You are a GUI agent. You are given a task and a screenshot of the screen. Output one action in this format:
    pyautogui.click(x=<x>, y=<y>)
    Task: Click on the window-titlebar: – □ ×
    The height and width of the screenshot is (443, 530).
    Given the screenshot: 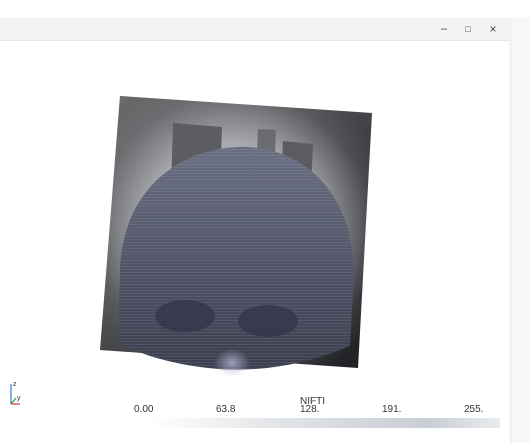 What is the action you would take?
    pyautogui.click(x=255, y=29)
    